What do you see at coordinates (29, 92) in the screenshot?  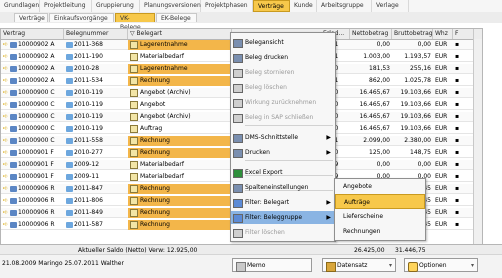 I see `cell-vertrag: ➪ 10000900 C` at bounding box center [29, 92].